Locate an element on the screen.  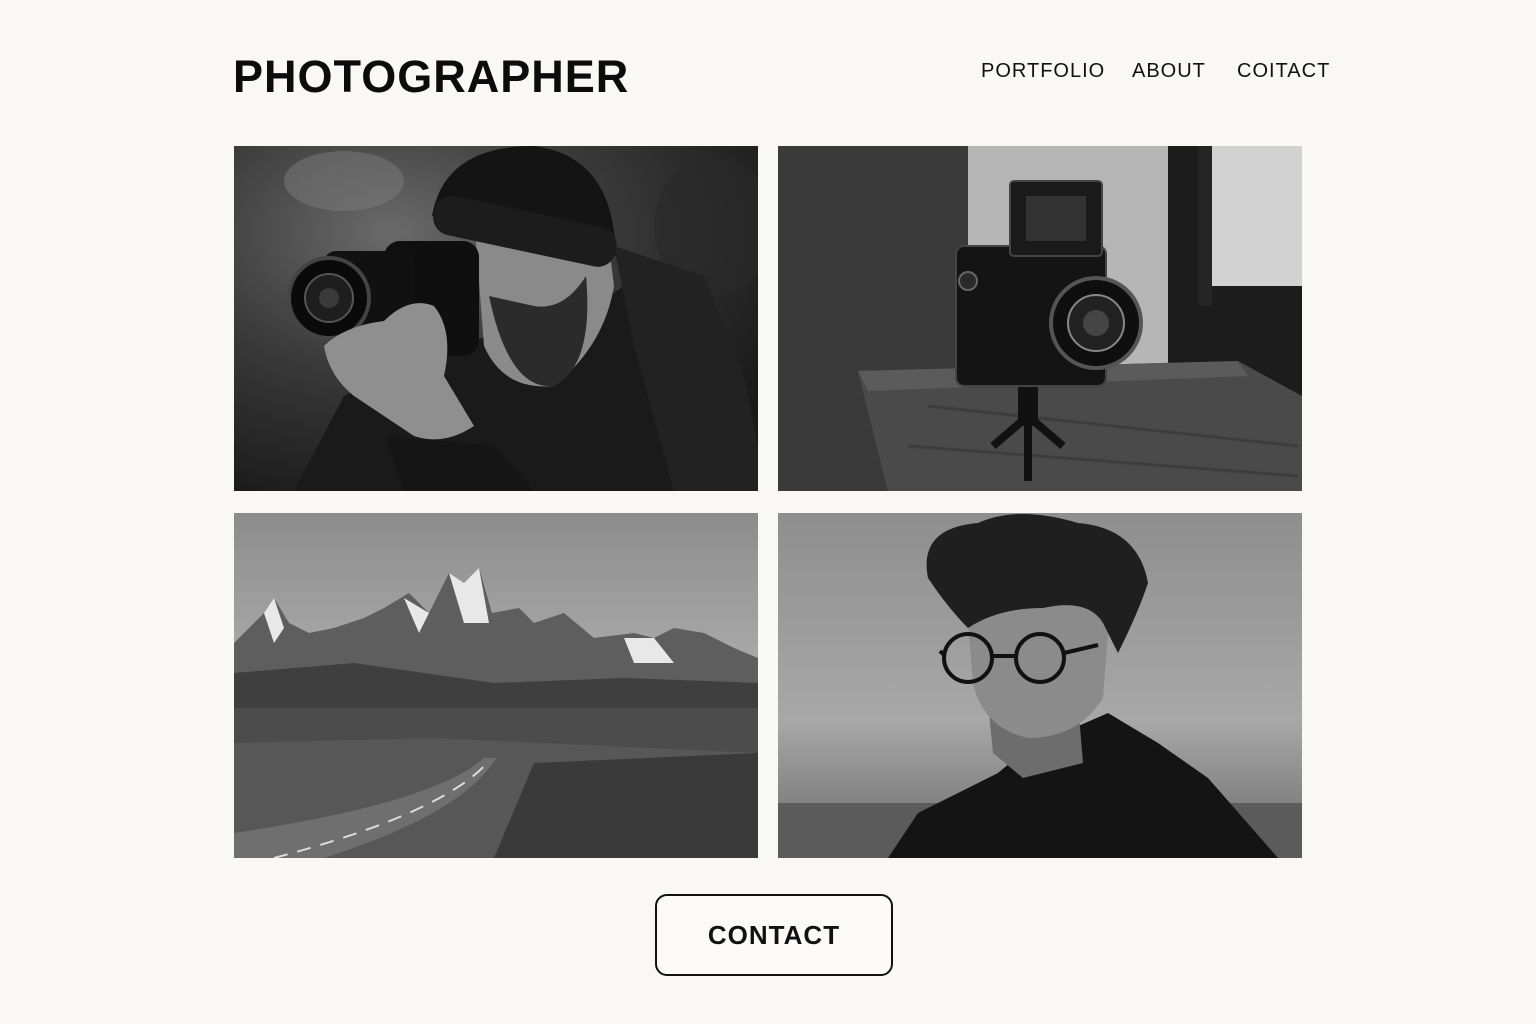
photographer-image is located at coordinates (496, 318).